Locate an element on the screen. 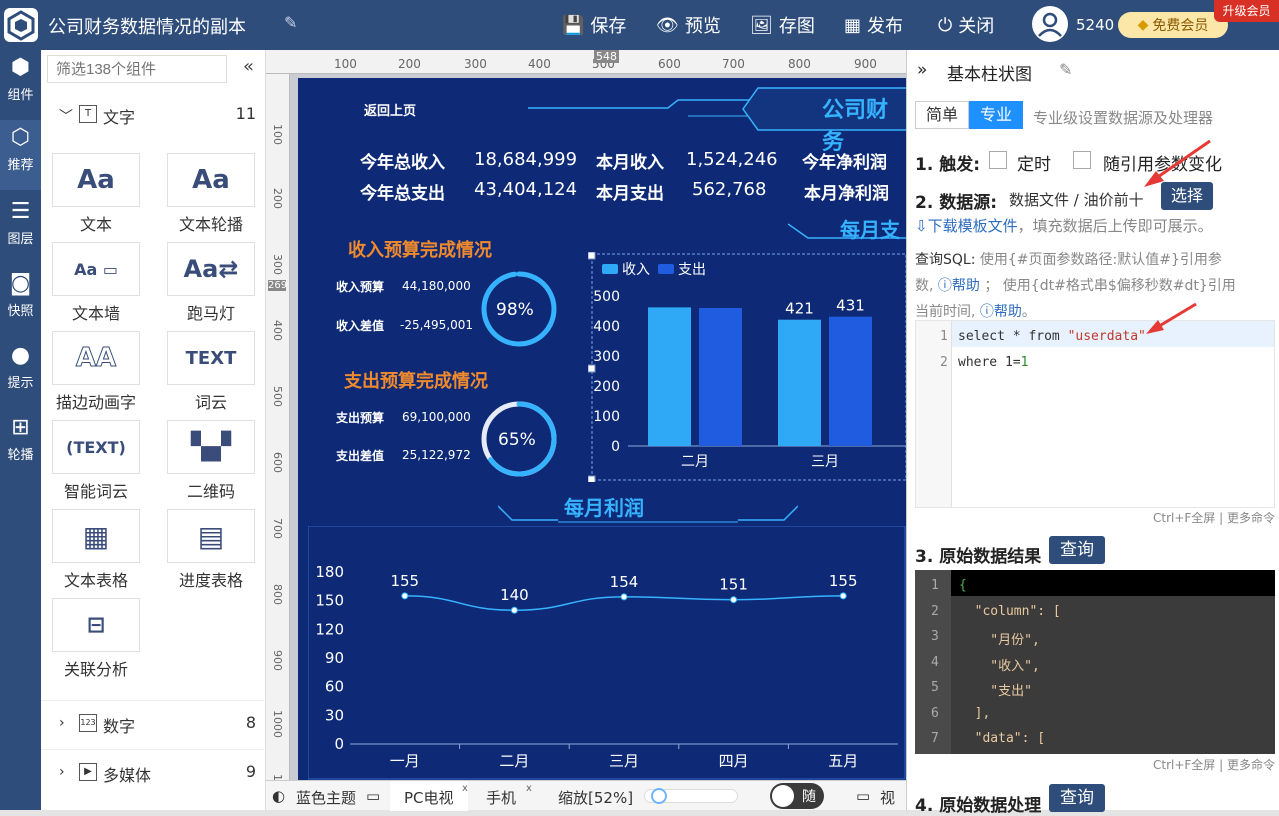 This screenshot has height=816, width=1279. component-filter-input is located at coordinates (137, 69).